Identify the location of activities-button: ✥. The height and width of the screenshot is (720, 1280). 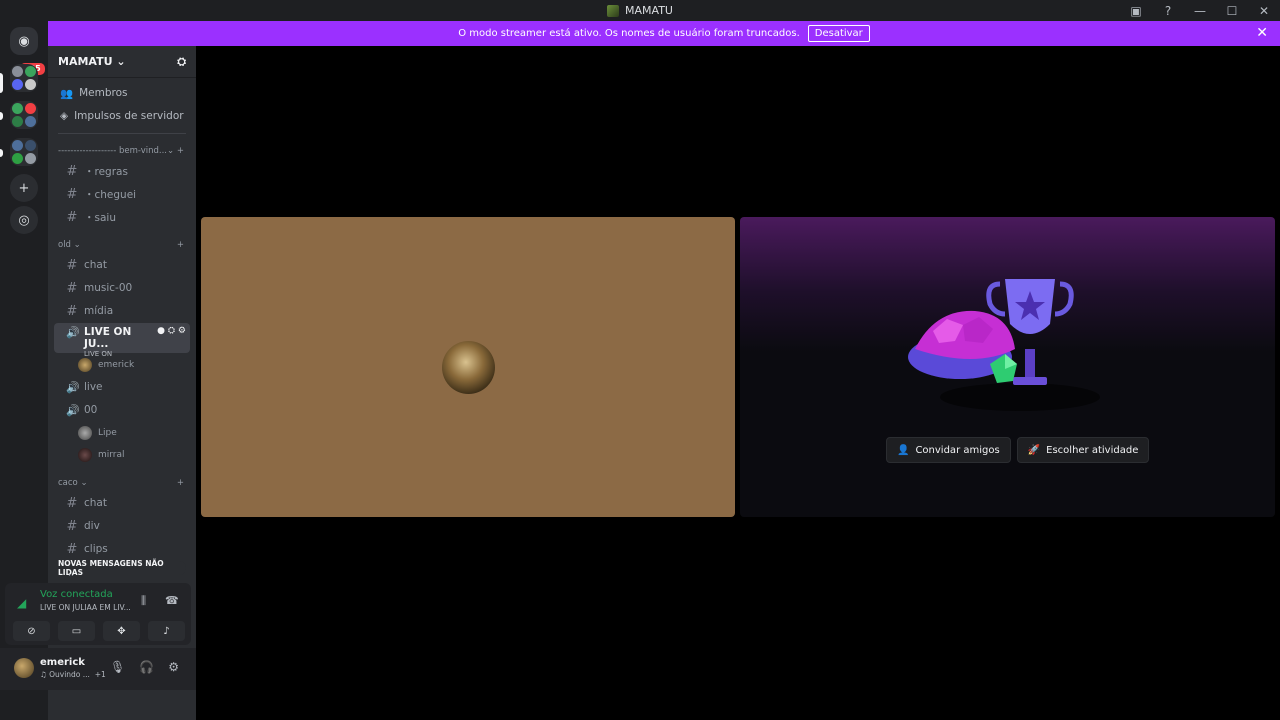
(121, 631).